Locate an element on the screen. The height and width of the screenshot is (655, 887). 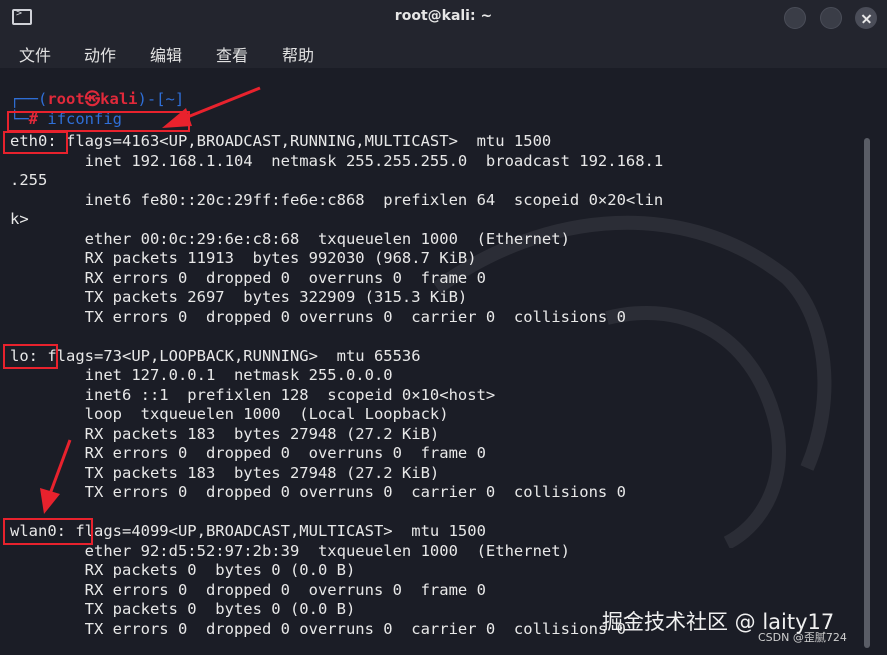
csdn-watermark: CSDN @歪腻724 is located at coordinates (802, 637).